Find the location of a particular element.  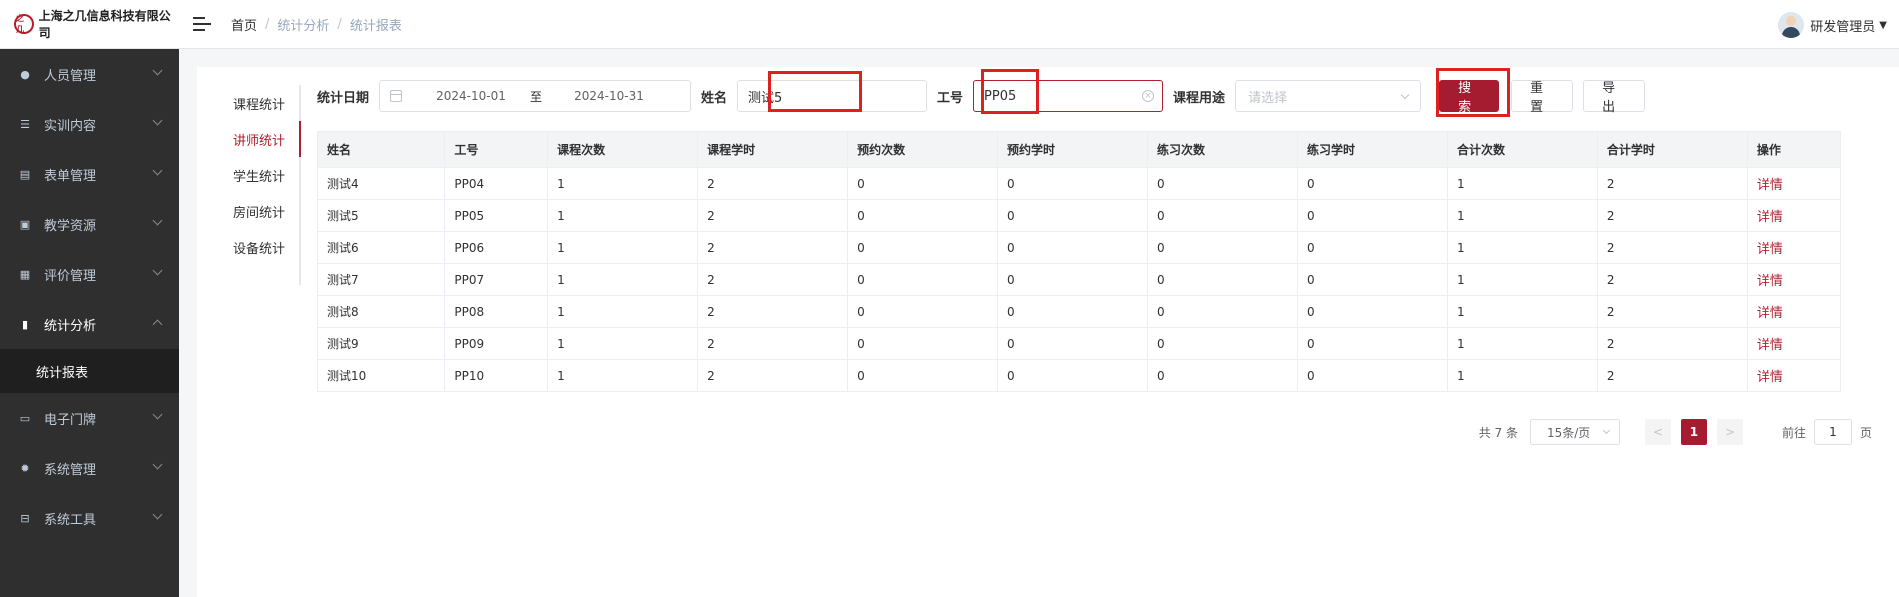

user-menu: 研发管理员 ▼ is located at coordinates (1832, 25).